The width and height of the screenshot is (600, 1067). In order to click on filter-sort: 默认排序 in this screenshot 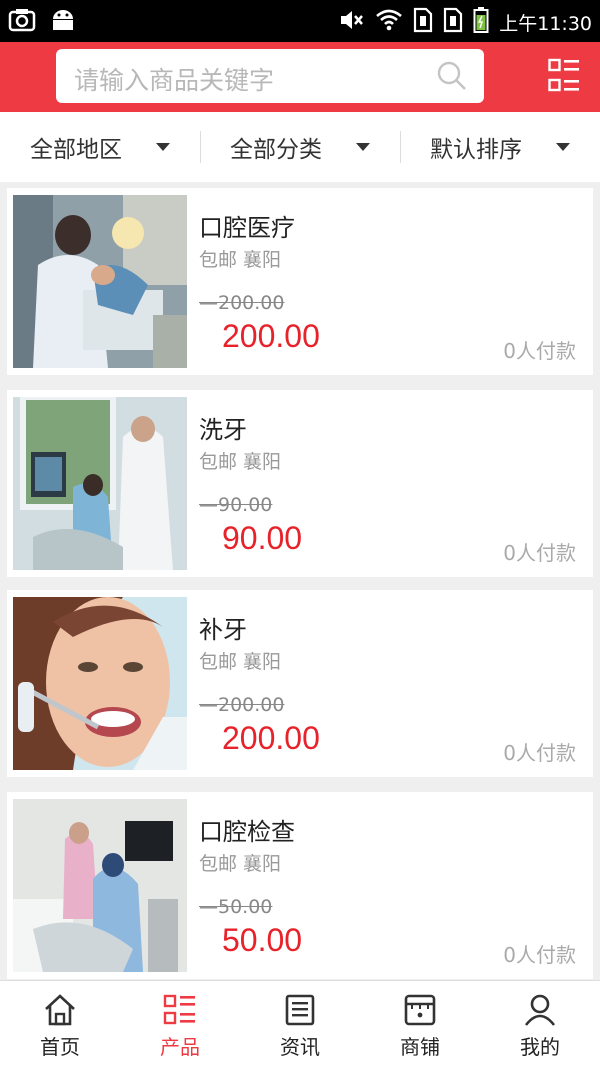, I will do `click(500, 147)`.